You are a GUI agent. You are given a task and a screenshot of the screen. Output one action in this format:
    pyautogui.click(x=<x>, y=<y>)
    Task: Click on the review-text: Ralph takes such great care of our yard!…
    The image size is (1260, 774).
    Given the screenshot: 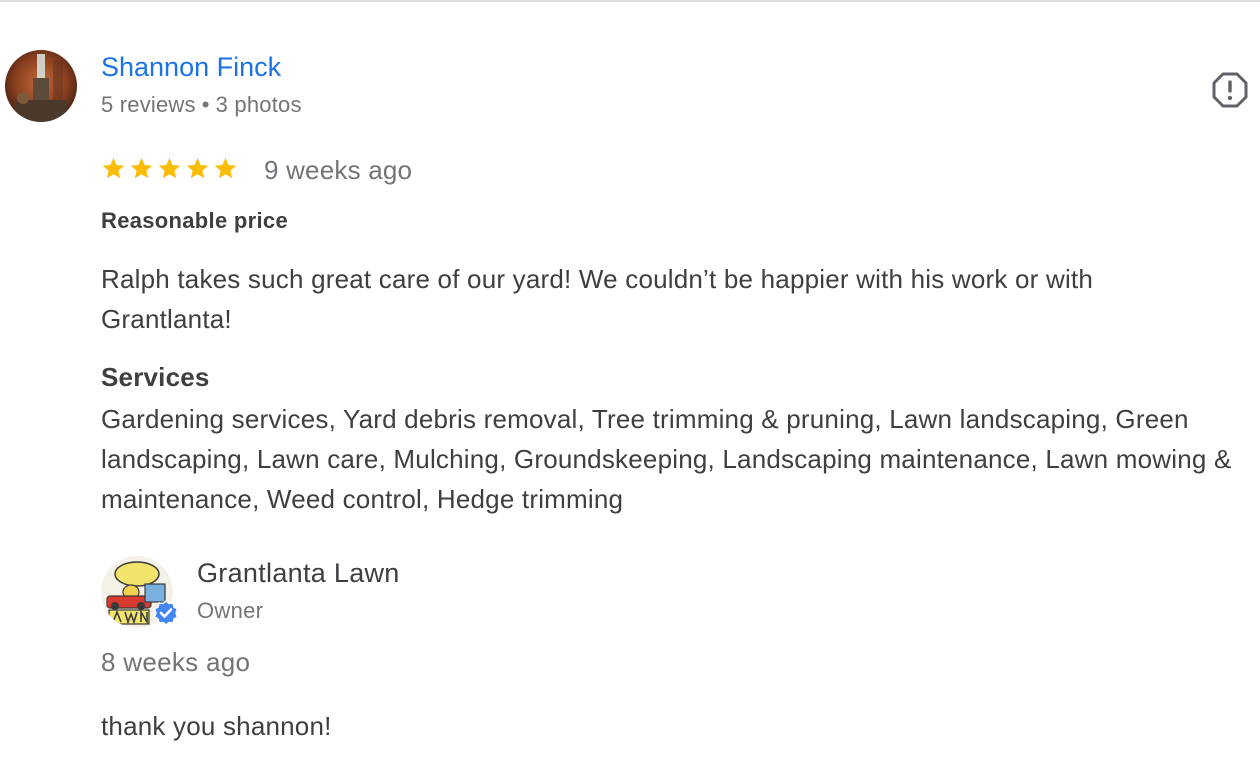 What is the action you would take?
    pyautogui.click(x=597, y=299)
    